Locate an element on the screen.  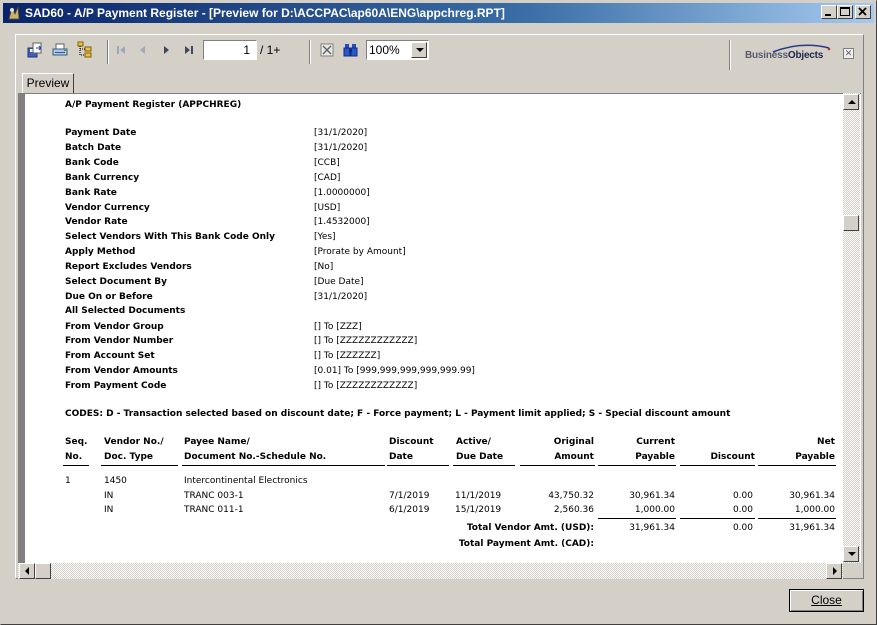
zoom-select: 100% is located at coordinates (397, 50).